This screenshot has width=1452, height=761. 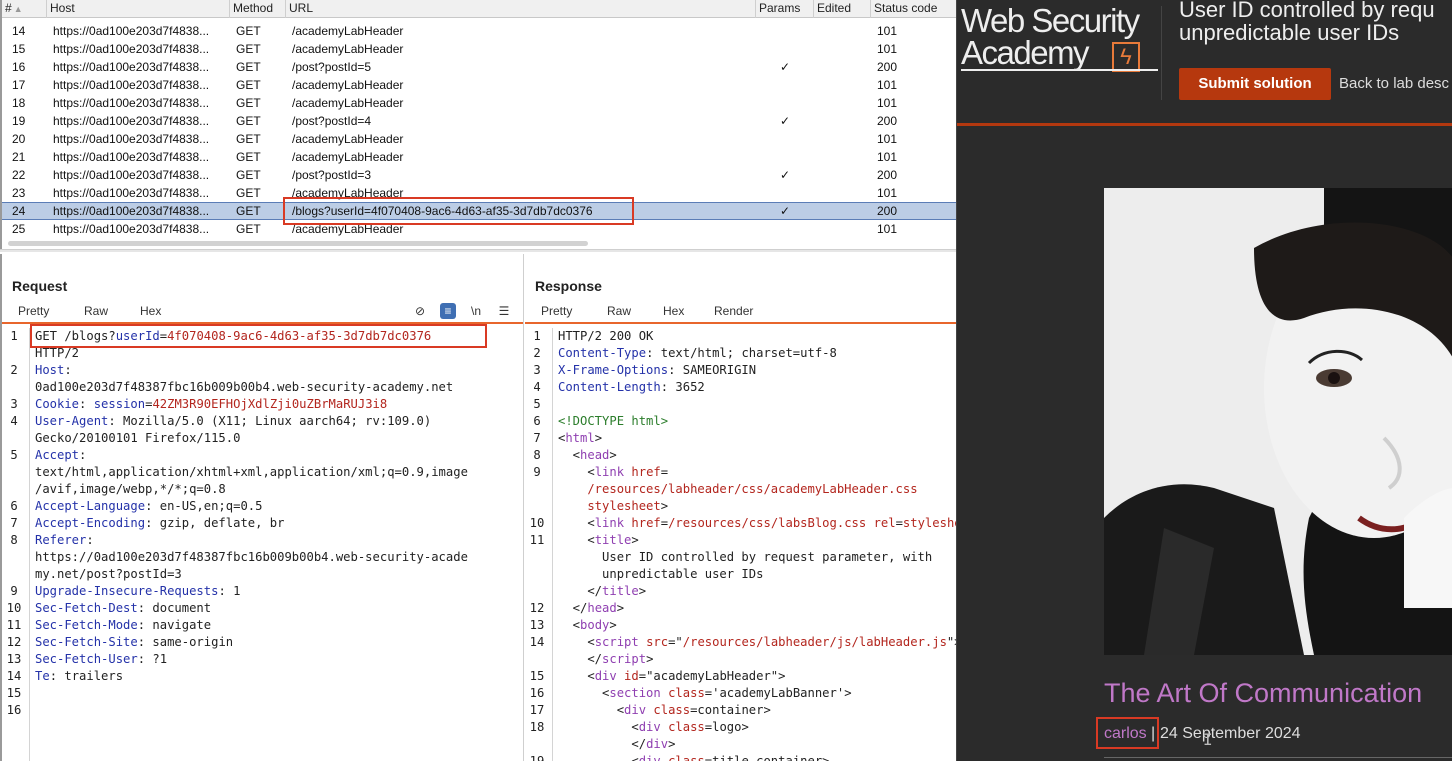 I want to click on academy-logo: Web Security Academy ϟ, so click(x=1061, y=38).